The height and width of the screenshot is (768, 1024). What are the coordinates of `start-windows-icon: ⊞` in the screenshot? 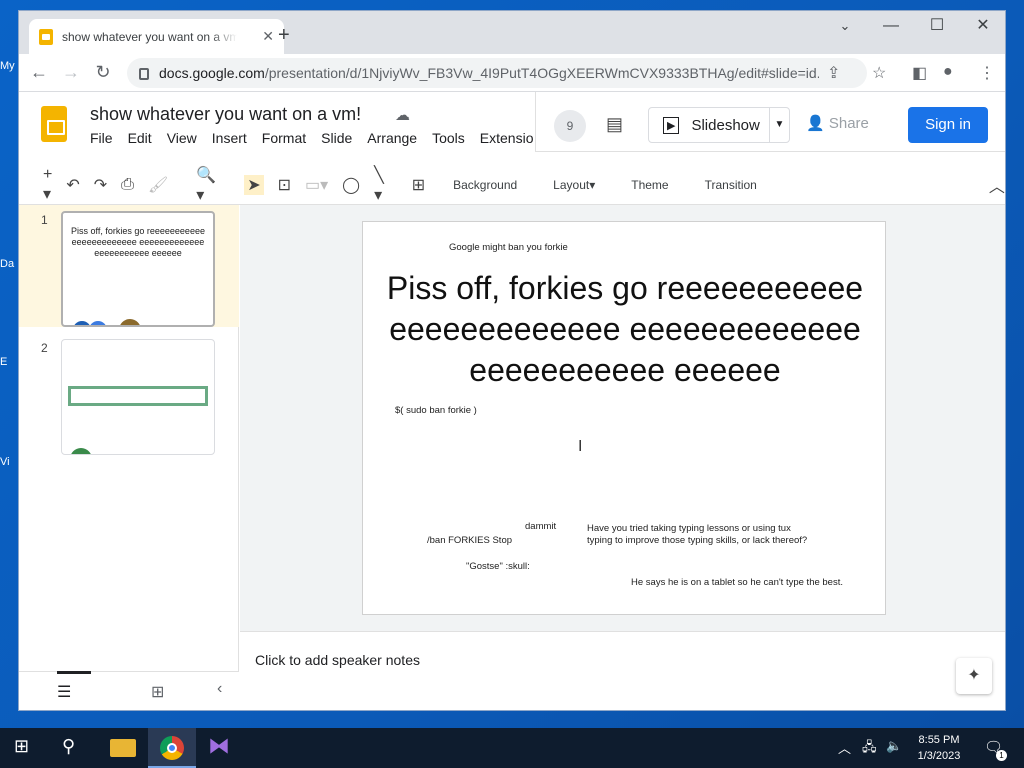 It's located at (27, 748).